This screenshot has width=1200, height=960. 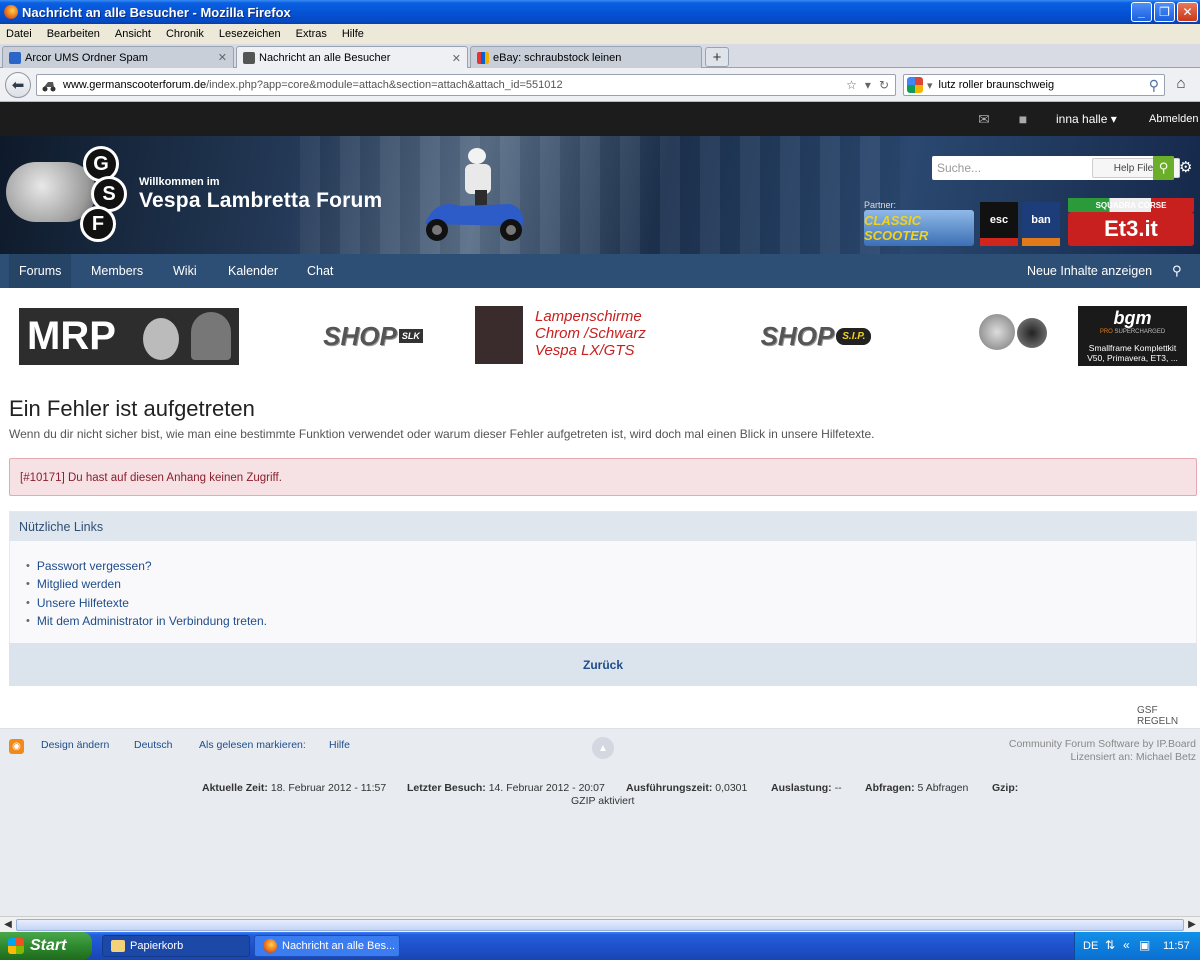 What do you see at coordinates (11, 12) in the screenshot?
I see `firefox-icon` at bounding box center [11, 12].